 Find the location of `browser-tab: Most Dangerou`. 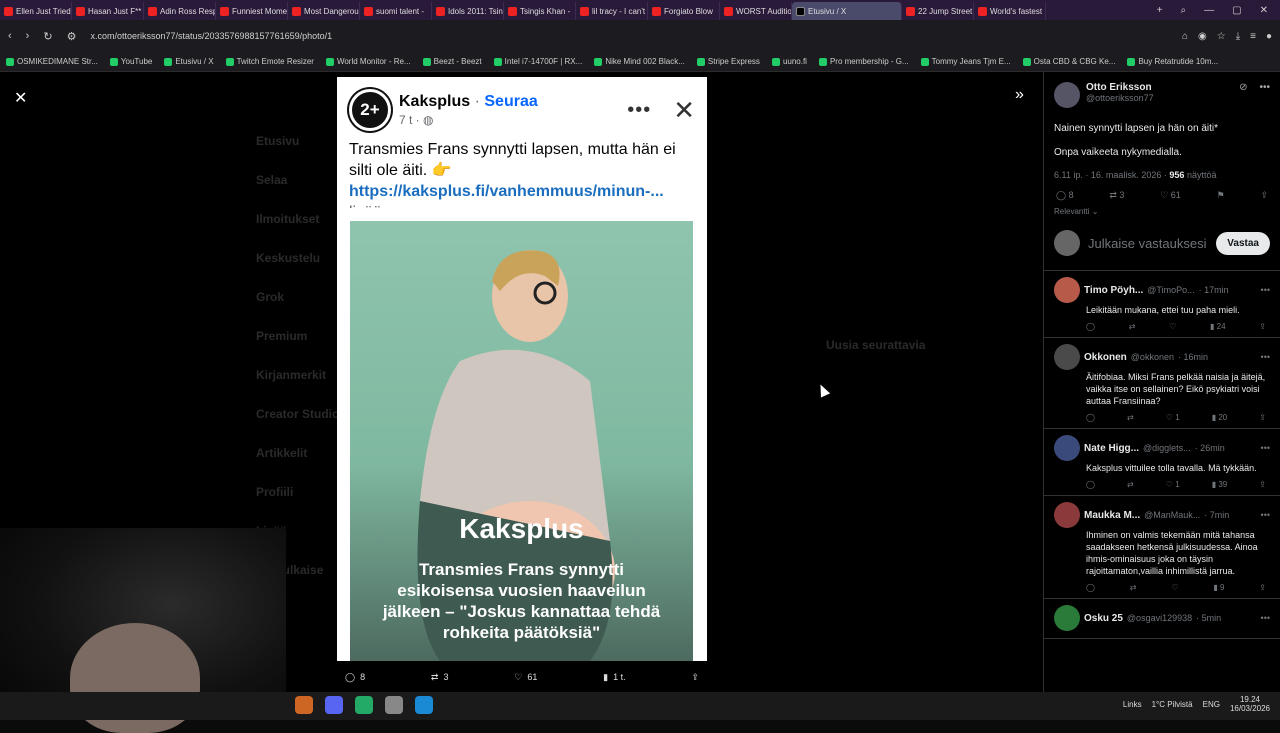

browser-tab: Most Dangerou is located at coordinates (324, 11).